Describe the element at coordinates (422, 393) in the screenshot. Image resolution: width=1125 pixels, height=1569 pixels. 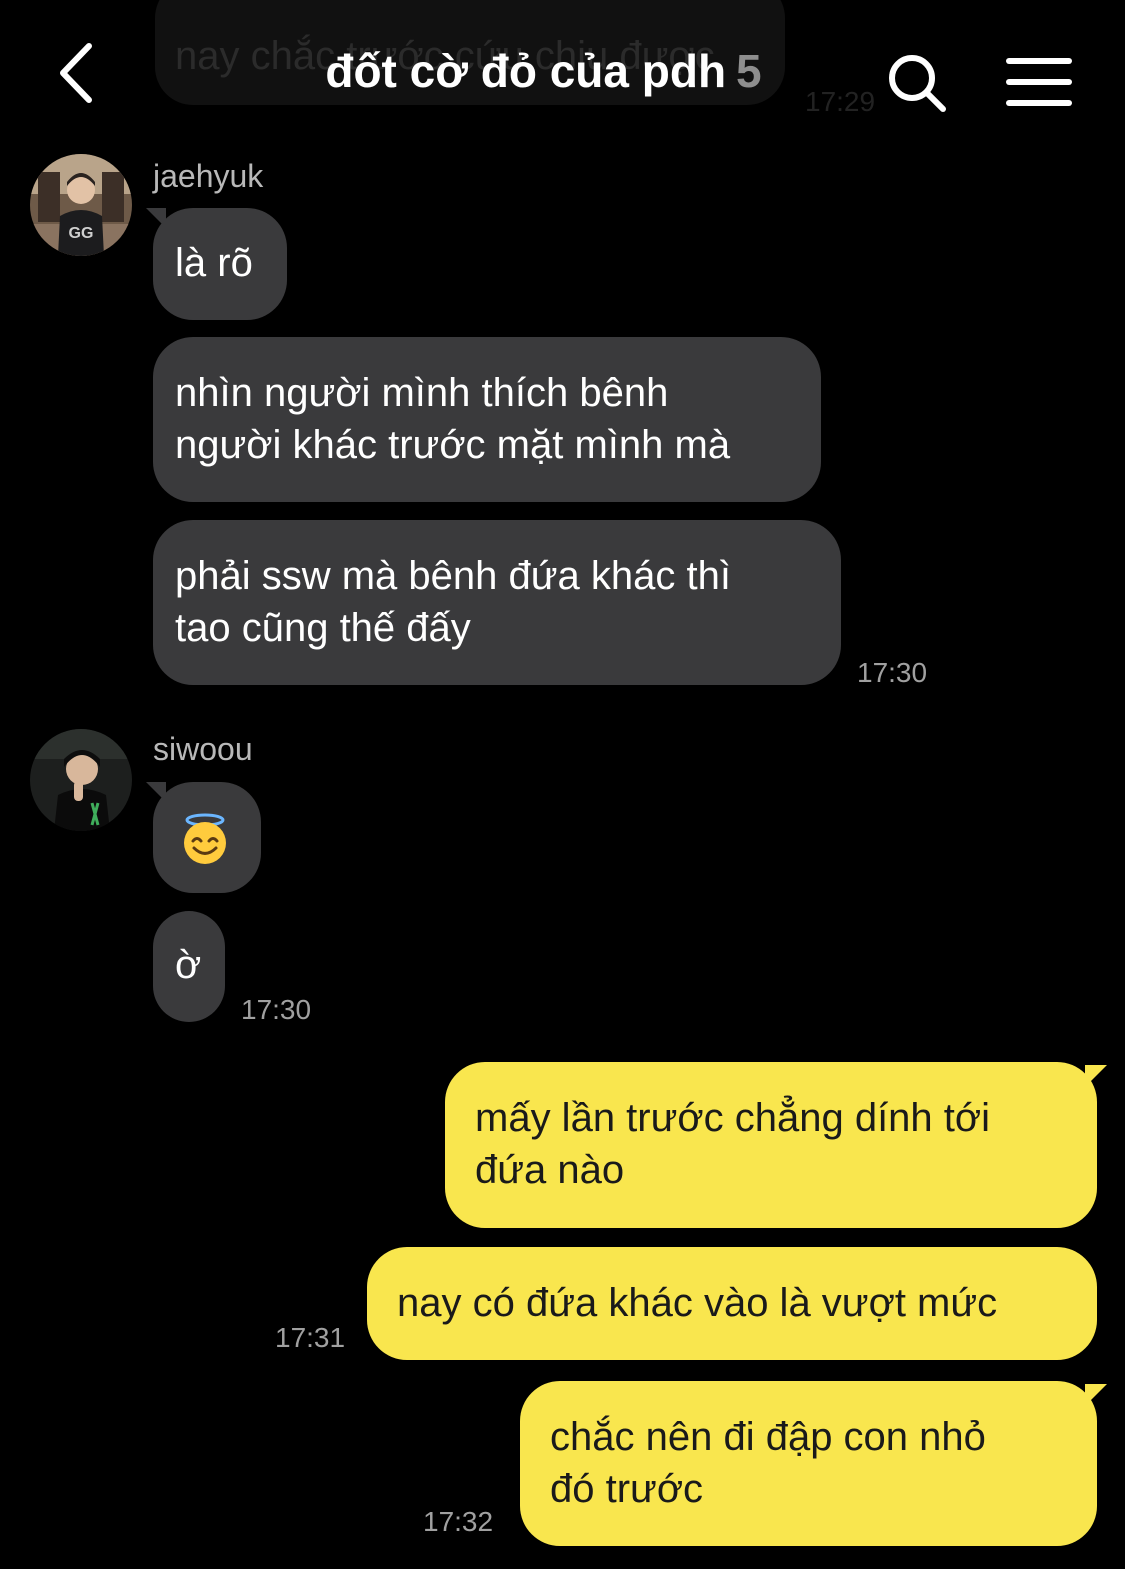
I see `message-text-line: nhìn người mình thích bênh` at that location.